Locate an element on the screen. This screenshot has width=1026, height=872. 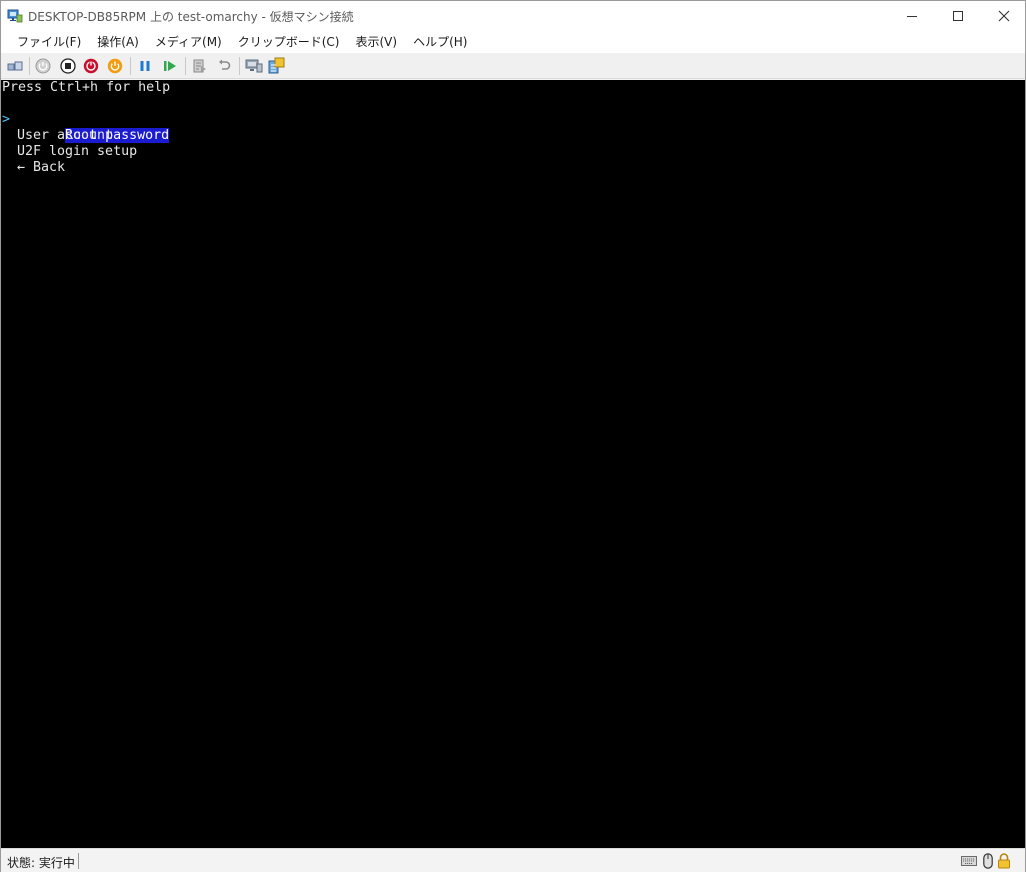
start-button is located at coordinates (43, 66).